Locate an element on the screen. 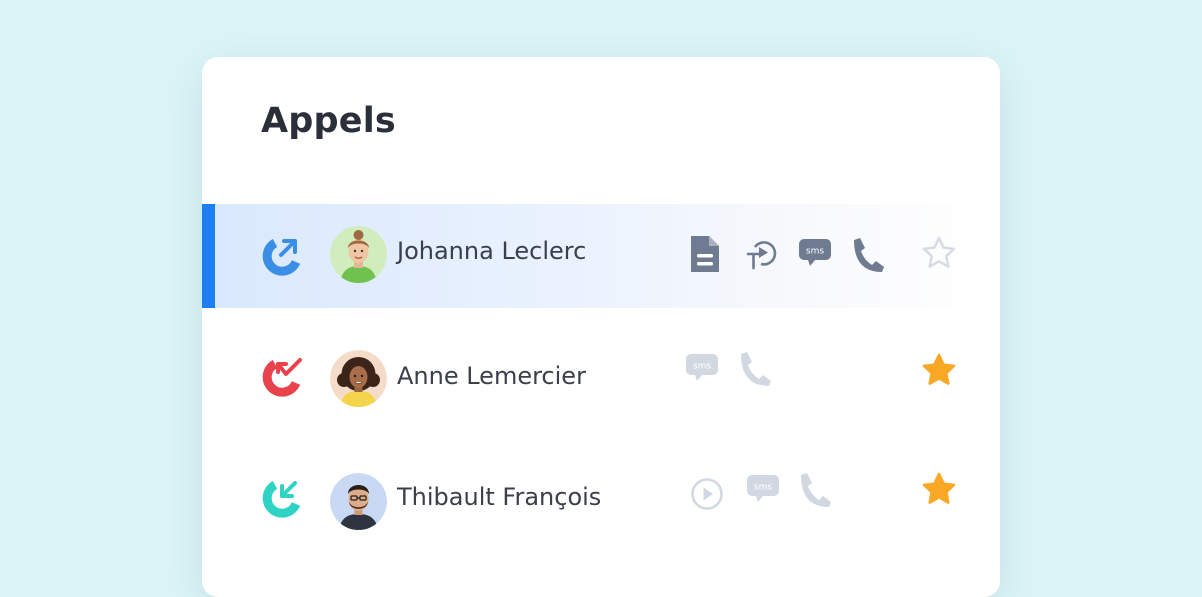  call-row-anne-lemercier: Anne Lemercier sms is located at coordinates (601, 381).